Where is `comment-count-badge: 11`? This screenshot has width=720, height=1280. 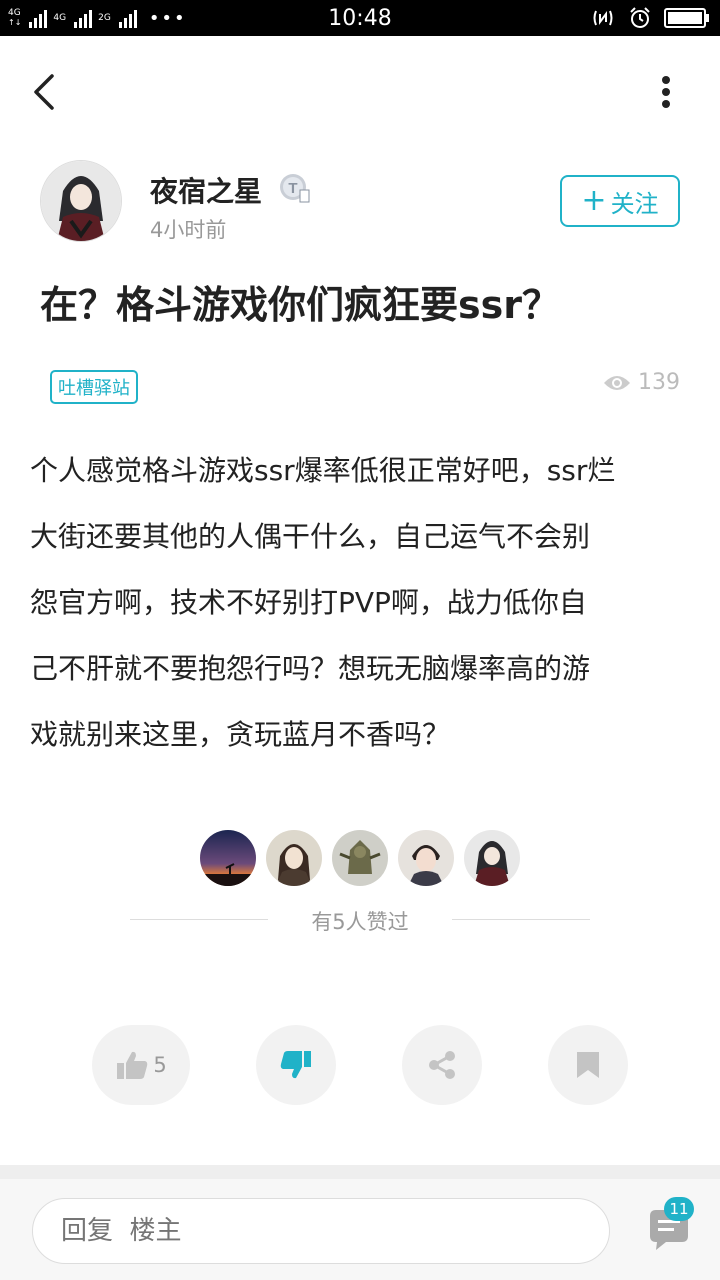
comment-count-badge: 11 is located at coordinates (679, 1209).